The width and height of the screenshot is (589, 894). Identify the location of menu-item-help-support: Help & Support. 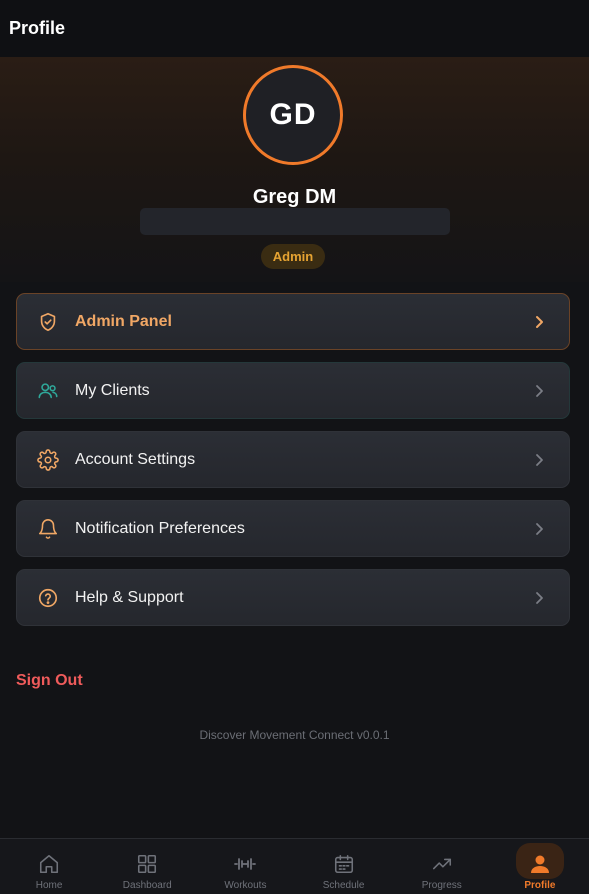
(293, 597).